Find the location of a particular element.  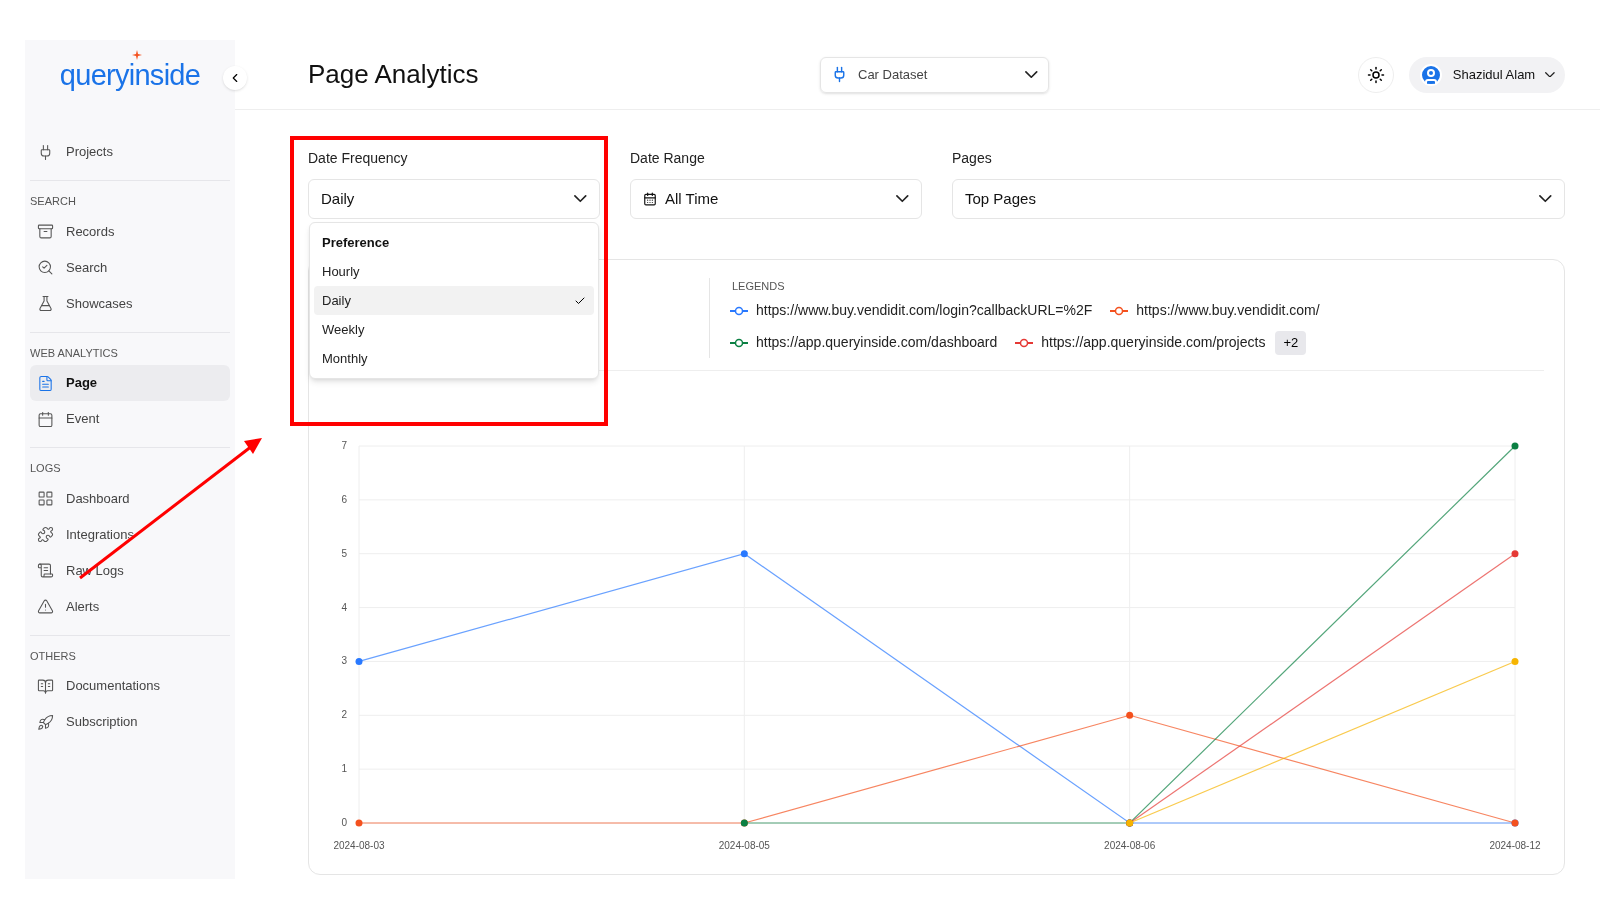

sidebar-item: Showcases is located at coordinates (130, 303).